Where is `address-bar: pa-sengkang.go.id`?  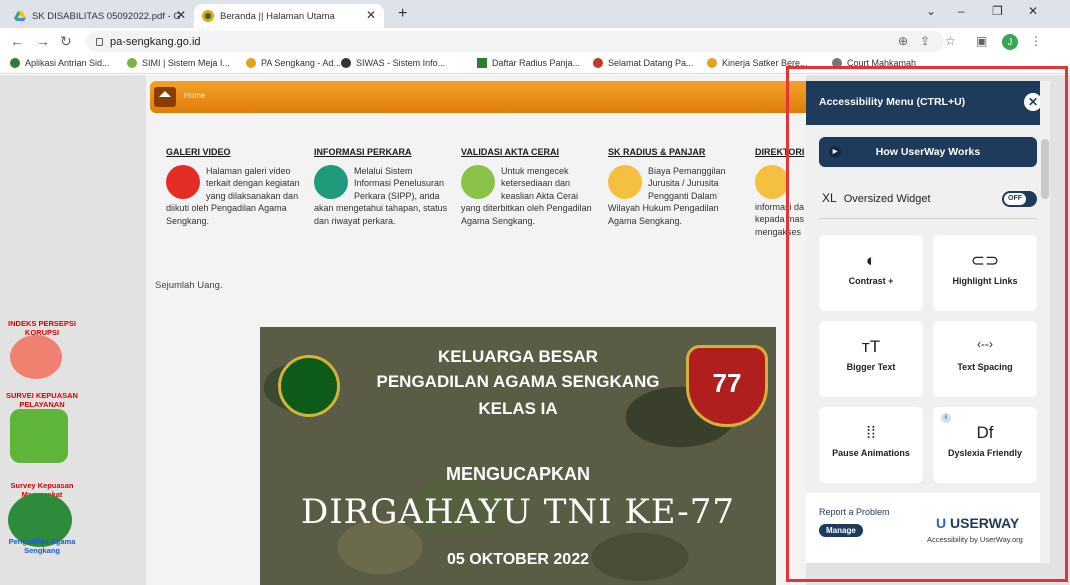
address-bar: pa-sengkang.go.id is located at coordinates (515, 41).